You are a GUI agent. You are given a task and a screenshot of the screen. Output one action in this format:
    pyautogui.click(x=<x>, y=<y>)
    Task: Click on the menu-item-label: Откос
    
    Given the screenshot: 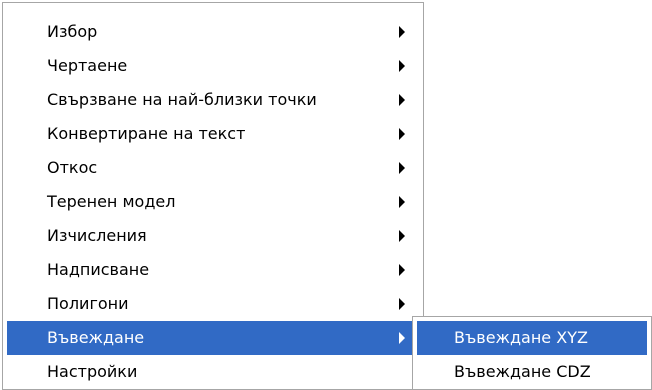 What is the action you would take?
    pyautogui.click(x=72, y=167)
    